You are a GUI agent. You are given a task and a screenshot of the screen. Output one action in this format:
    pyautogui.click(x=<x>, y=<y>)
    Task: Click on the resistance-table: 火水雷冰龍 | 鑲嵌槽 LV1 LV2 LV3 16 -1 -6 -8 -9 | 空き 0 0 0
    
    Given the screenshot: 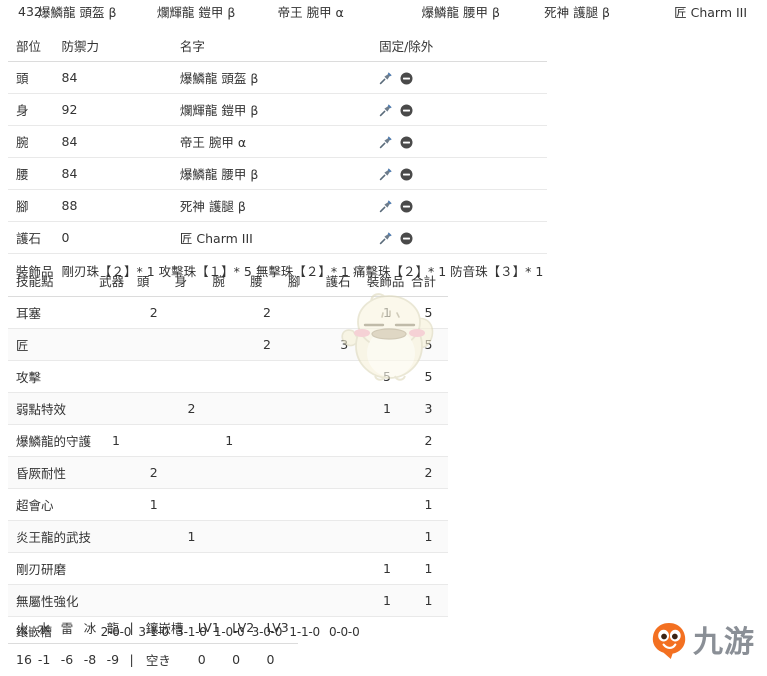 What is the action you would take?
    pyautogui.click(x=153, y=643)
    